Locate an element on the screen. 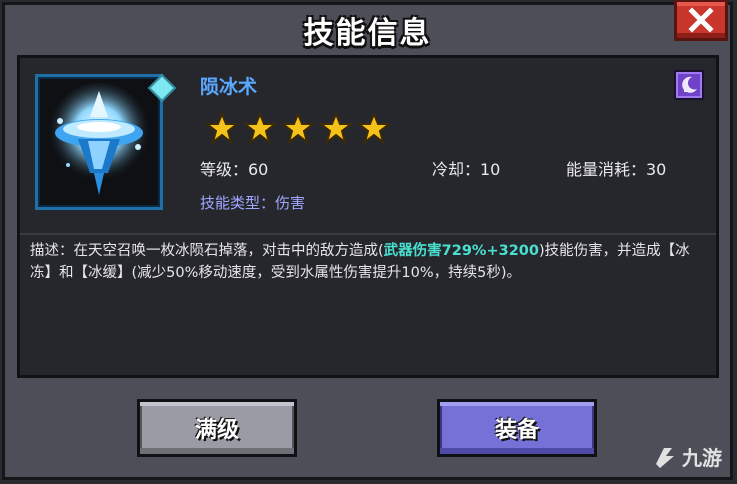 The image size is (737, 484). damage-formula: 武器伤害729%+3200 is located at coordinates (461, 251).